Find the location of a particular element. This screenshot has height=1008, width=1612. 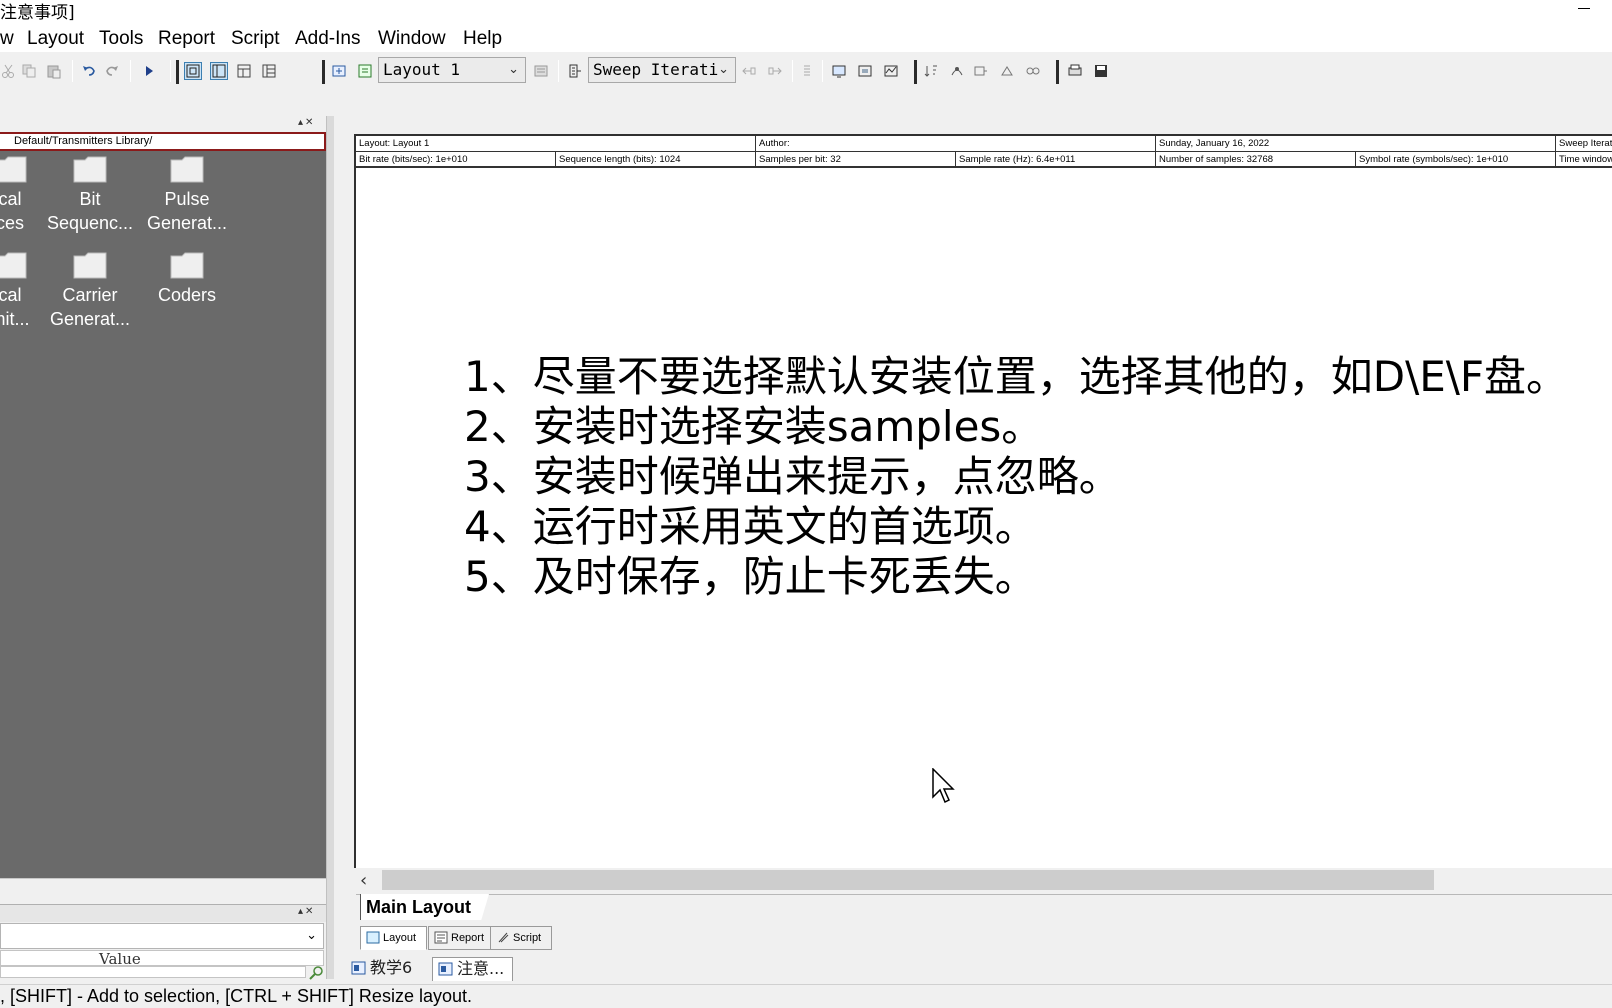

sweep-iteration-value: Sweep Iterati is located at coordinates (656, 69).